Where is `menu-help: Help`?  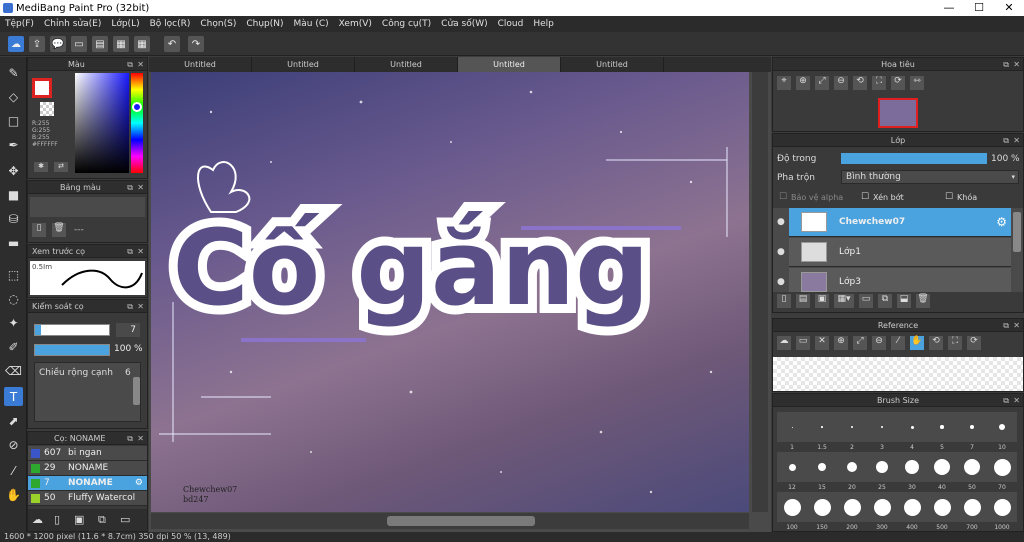
menu-help: Help is located at coordinates (543, 24).